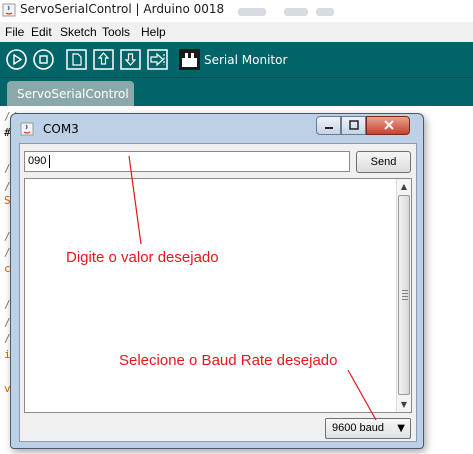 The width and height of the screenshot is (473, 454). I want to click on minimize-icon, so click(329, 128).